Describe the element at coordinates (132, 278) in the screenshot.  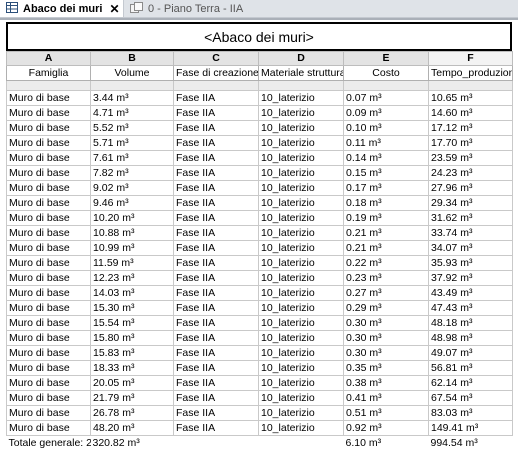
I see `table-cell: 12.23 m³` at that location.